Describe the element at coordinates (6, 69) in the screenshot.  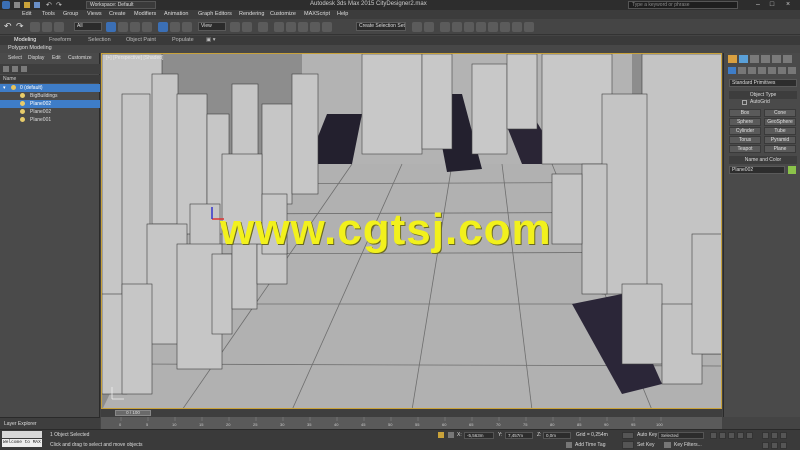
I see `filter-icon` at that location.